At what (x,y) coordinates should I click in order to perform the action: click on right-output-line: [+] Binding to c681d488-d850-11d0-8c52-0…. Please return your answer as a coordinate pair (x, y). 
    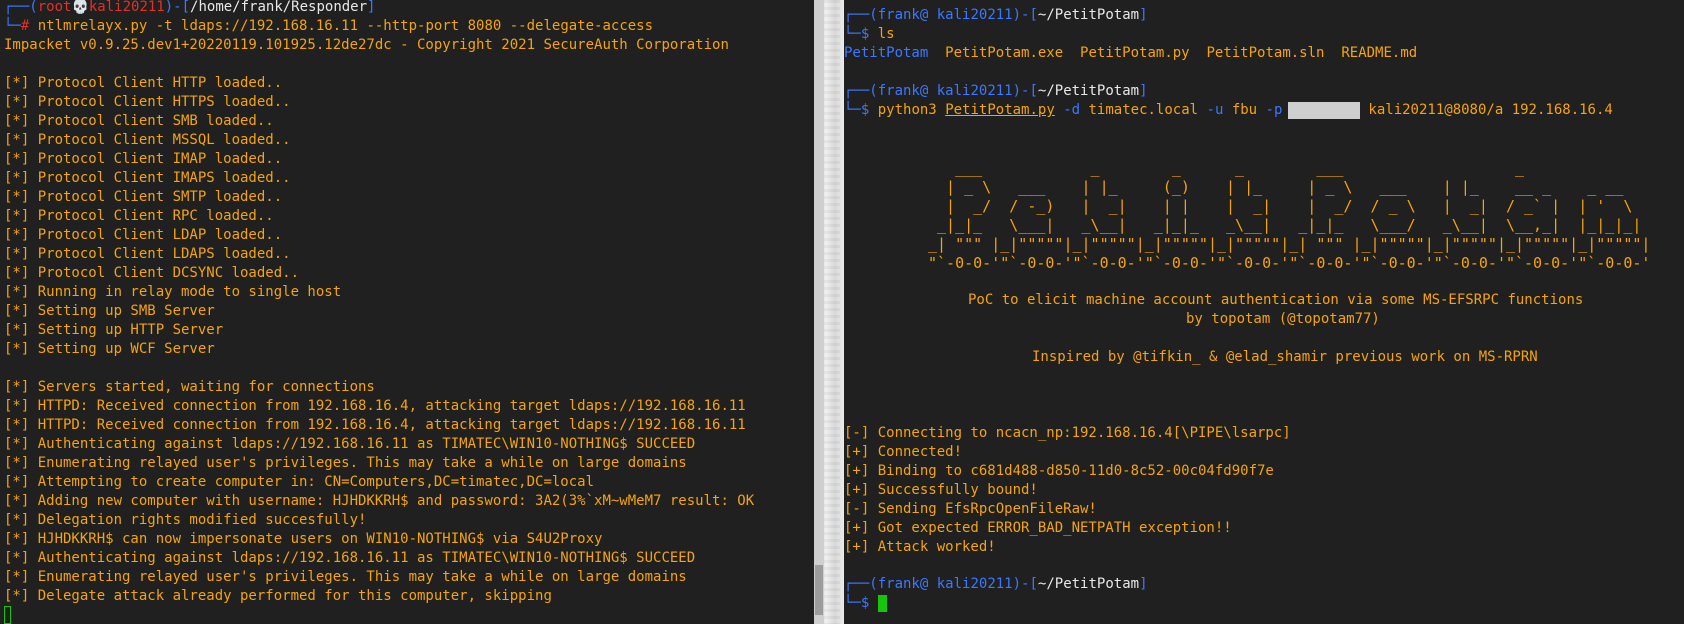
    Looking at the image, I should click on (1059, 471).